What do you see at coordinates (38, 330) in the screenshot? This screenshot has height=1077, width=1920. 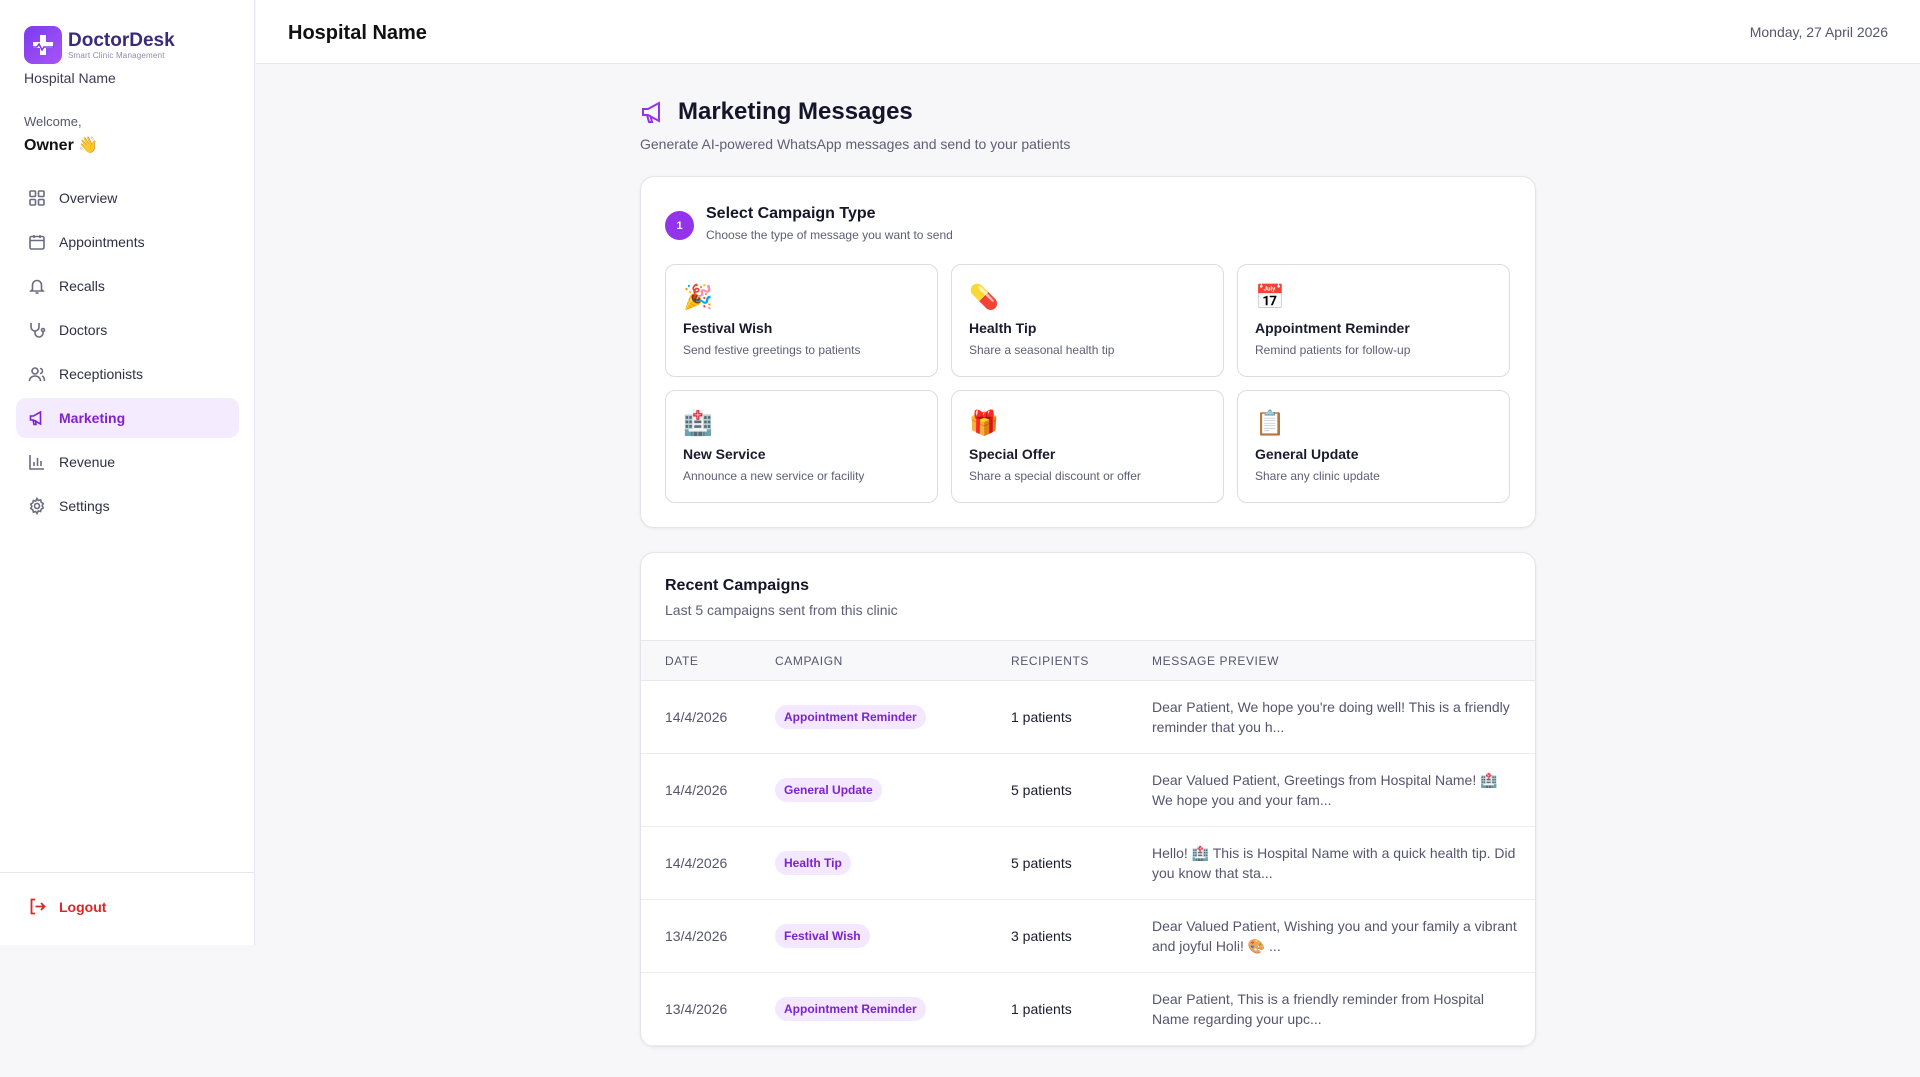 I see `stethoscope-icon` at bounding box center [38, 330].